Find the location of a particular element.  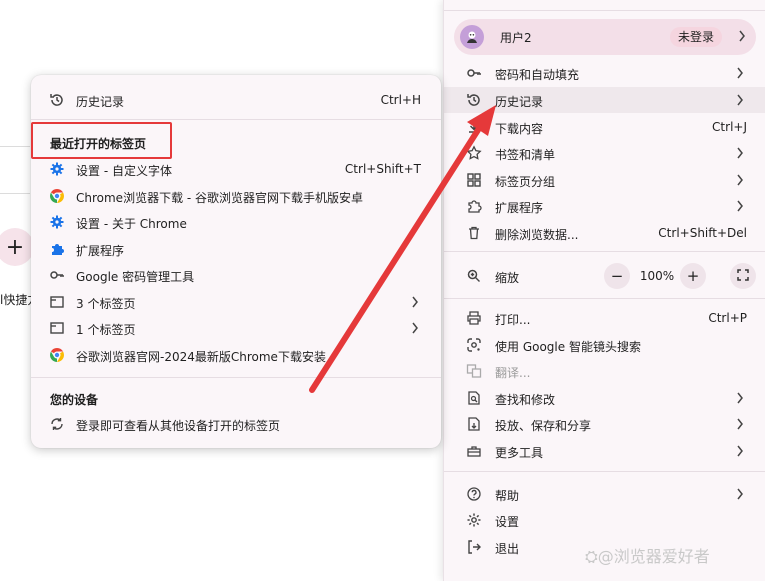

shortcut-text: Ctrl+Shift+Del is located at coordinates (702, 233).